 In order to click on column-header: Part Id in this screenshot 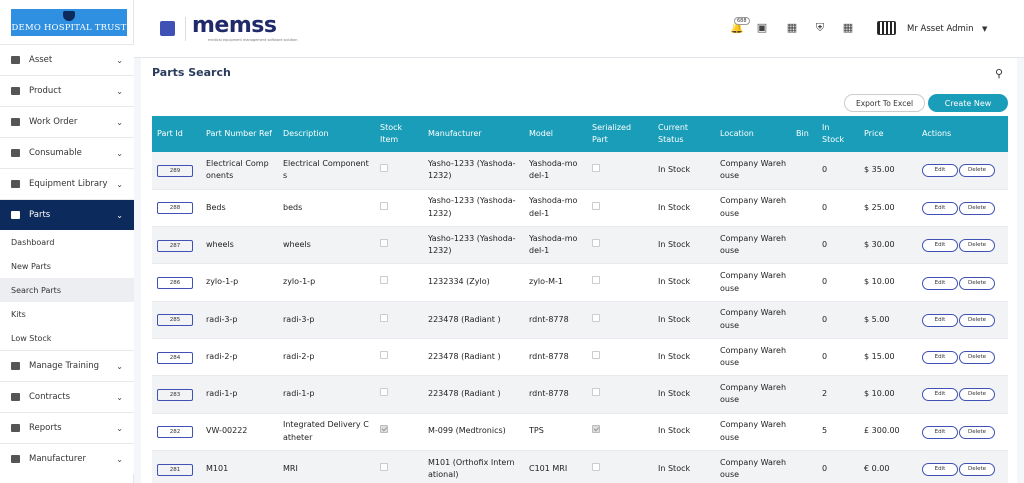, I will do `click(176, 134)`.